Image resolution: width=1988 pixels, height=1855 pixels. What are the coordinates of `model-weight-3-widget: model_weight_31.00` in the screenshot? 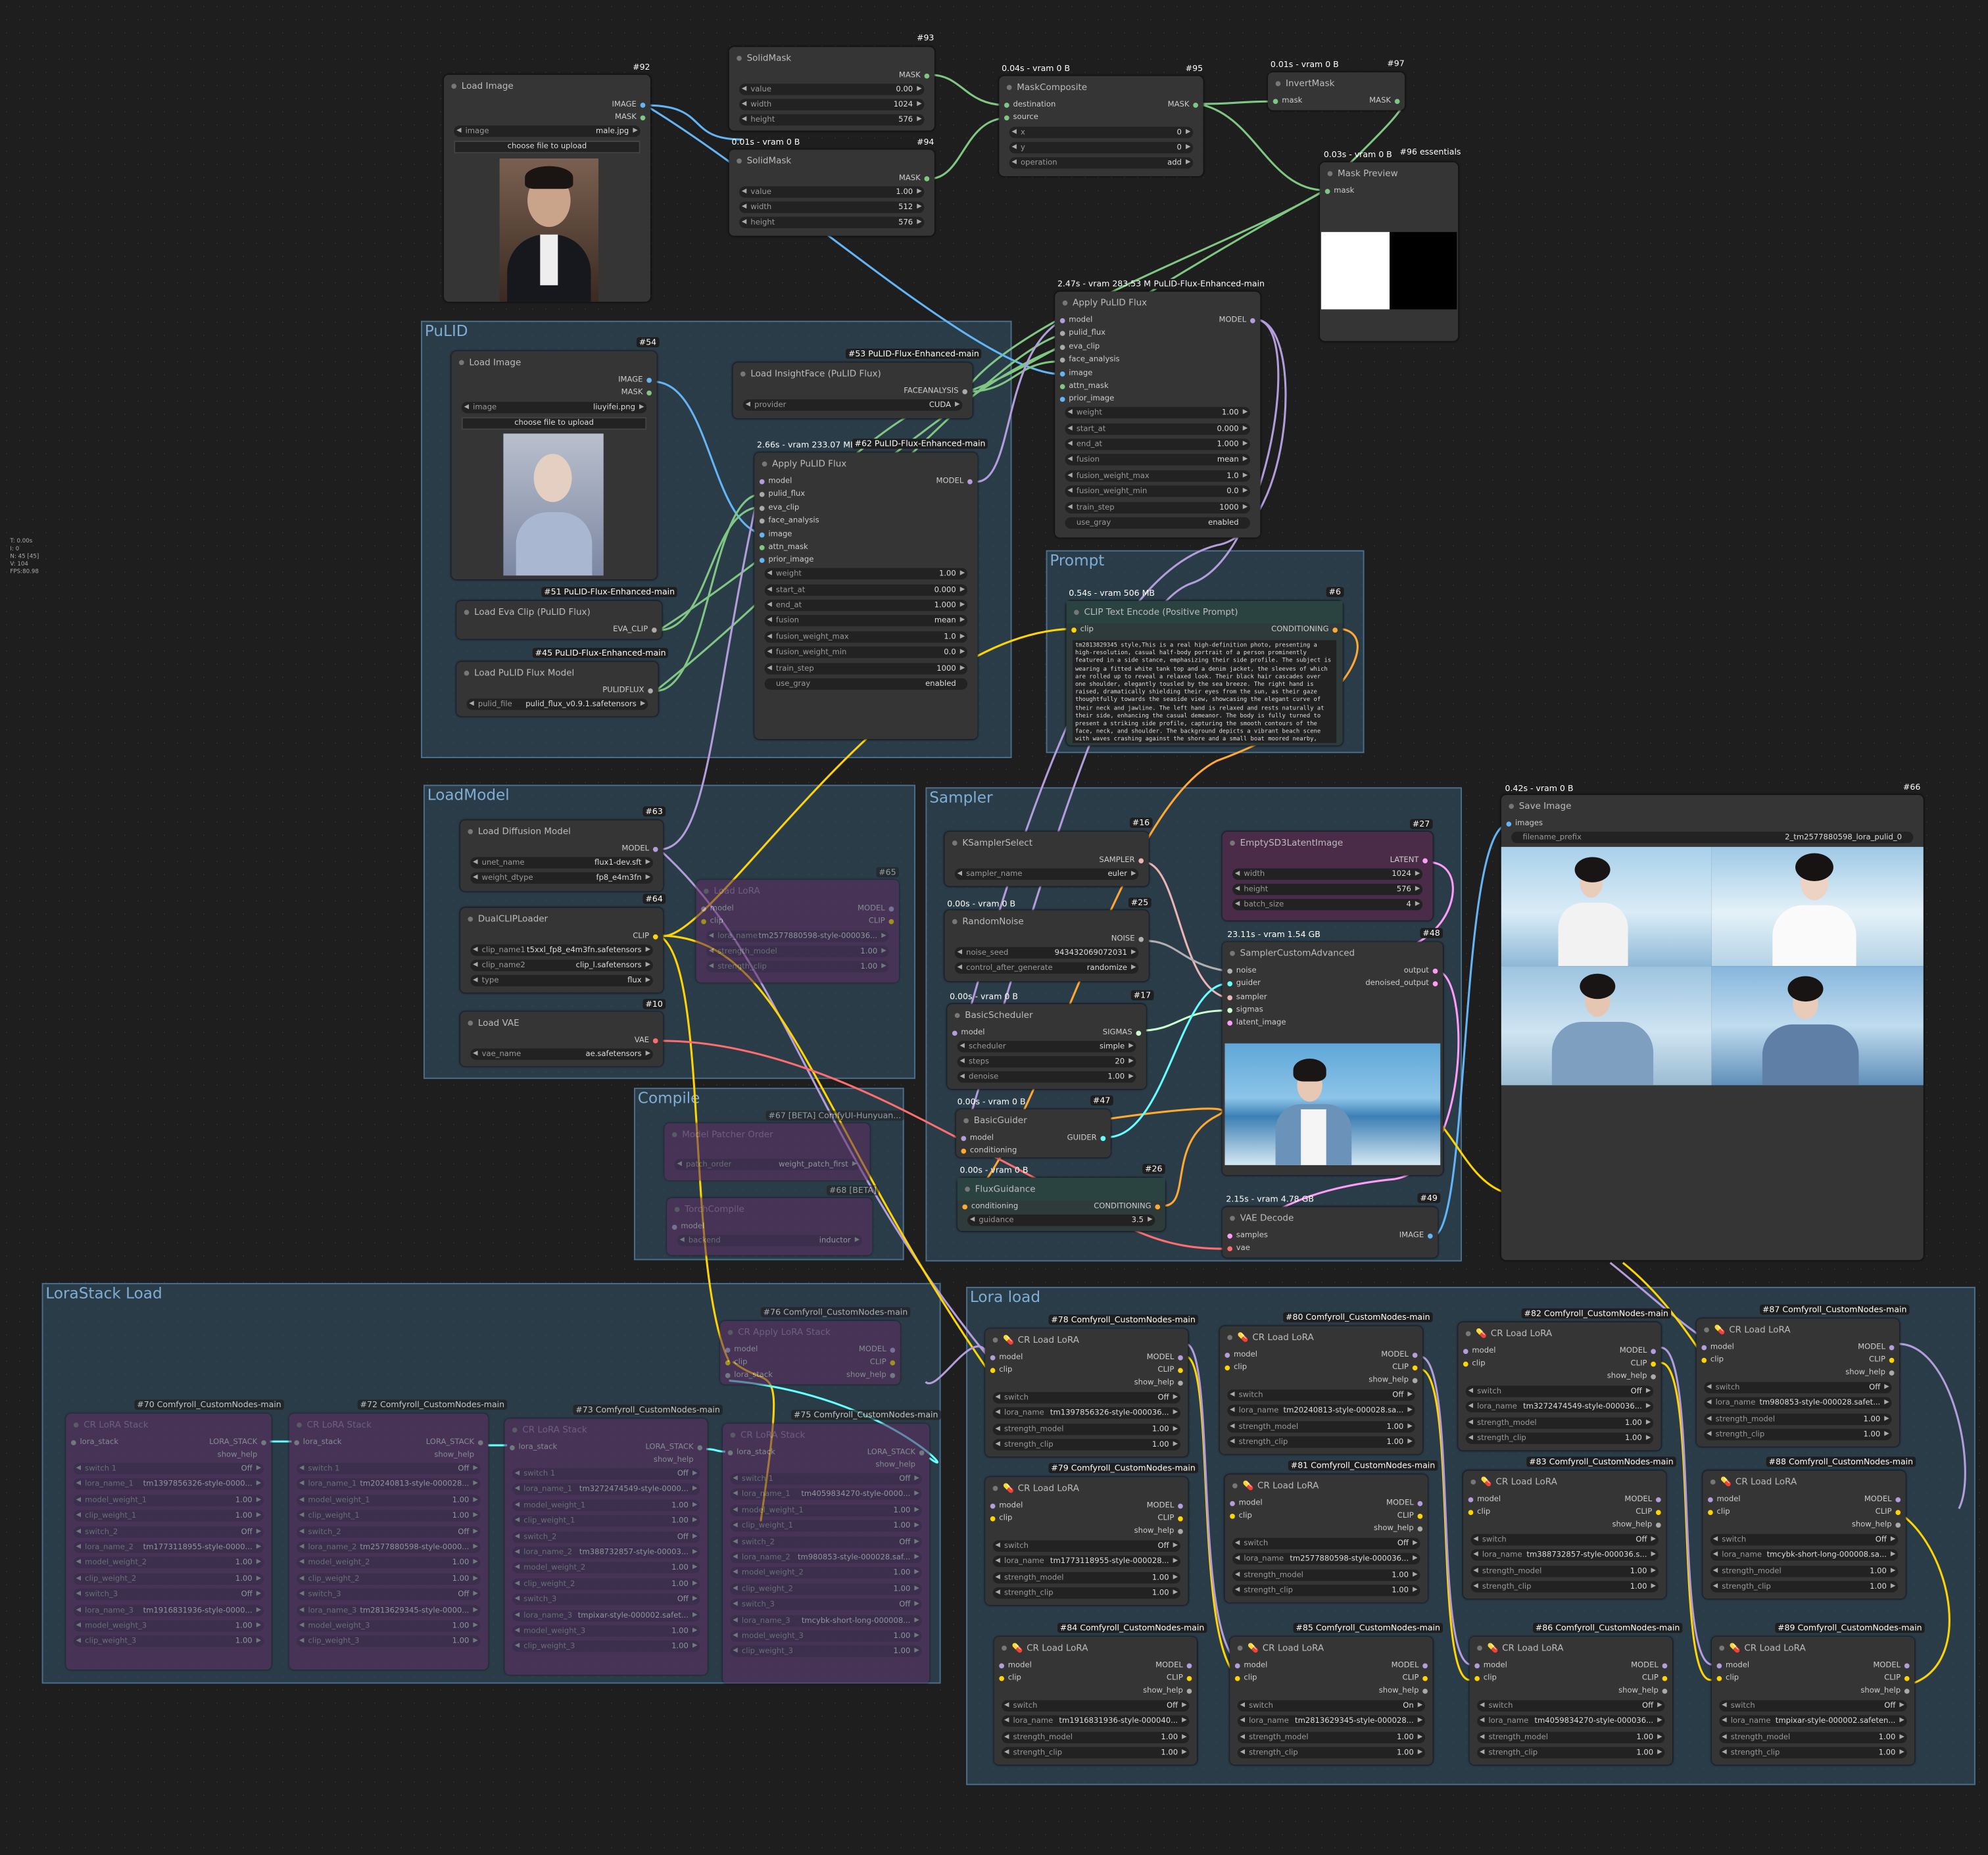 It's located at (826, 1636).